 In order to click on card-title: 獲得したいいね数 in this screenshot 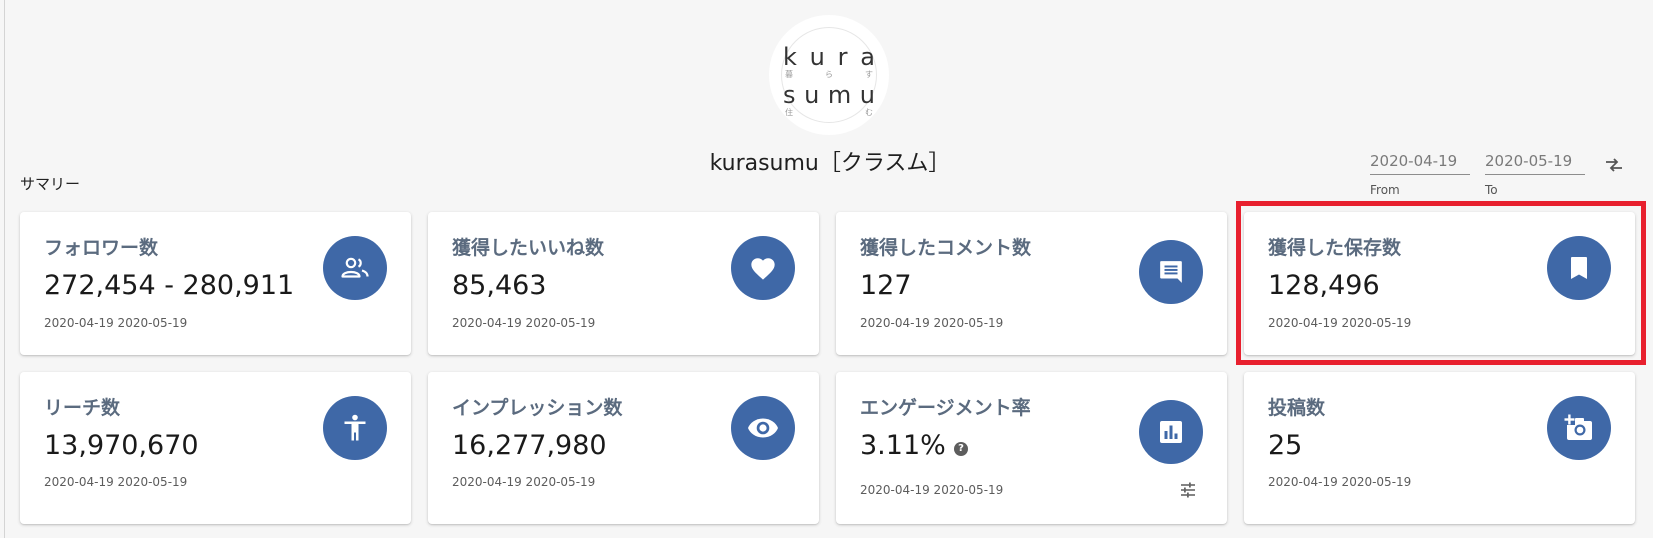, I will do `click(528, 248)`.